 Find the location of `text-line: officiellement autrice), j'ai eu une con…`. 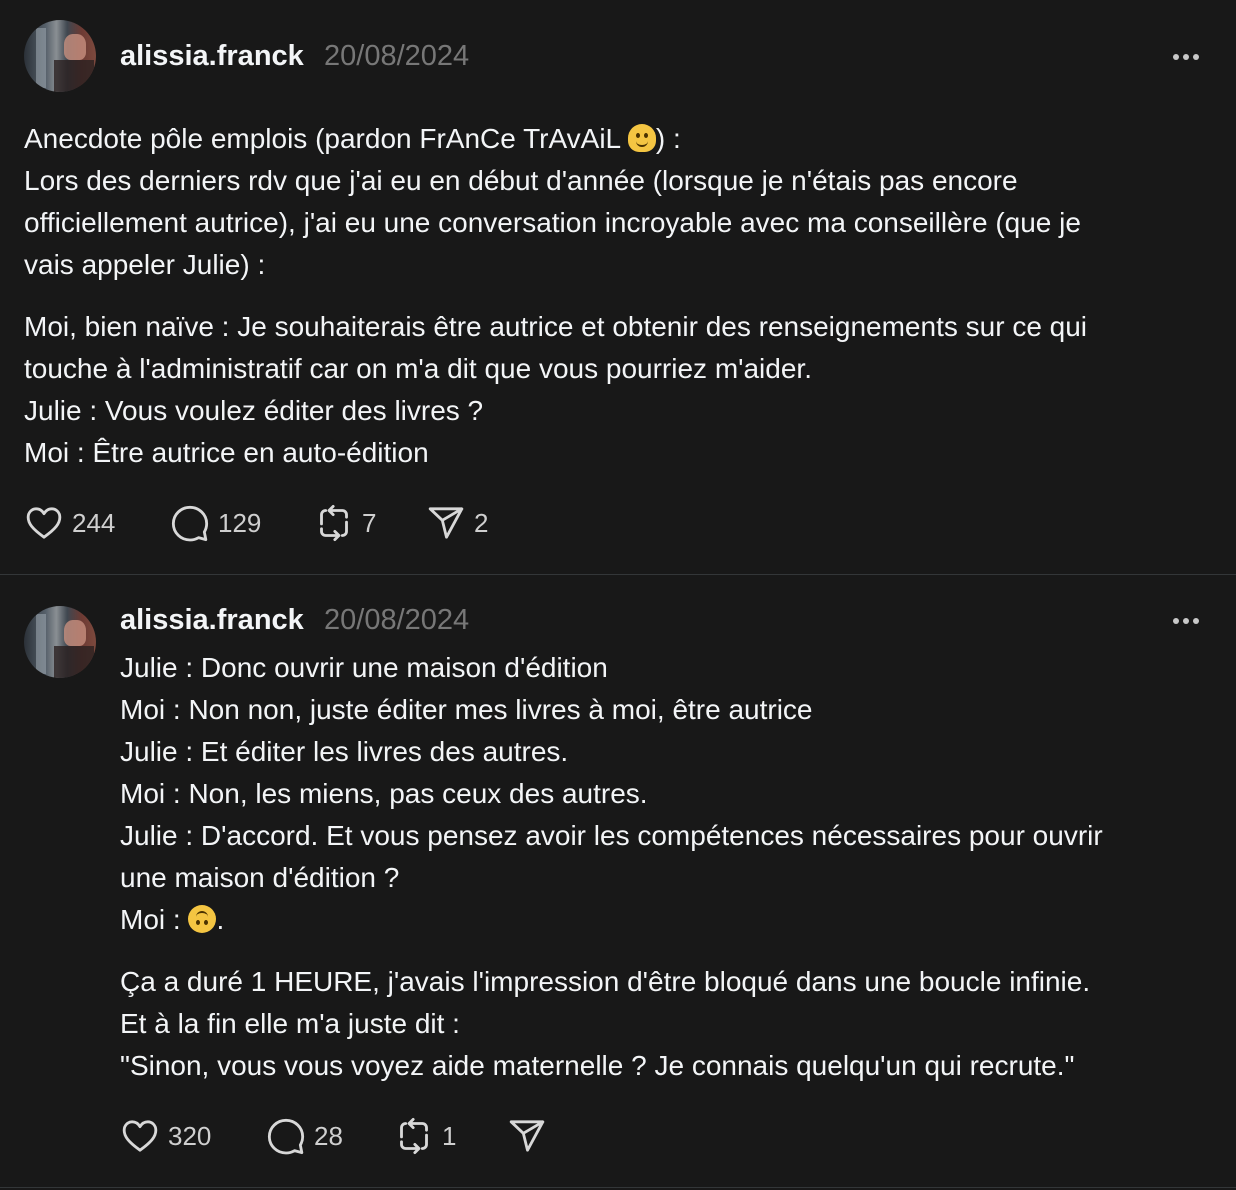

text-line: officiellement autrice), j'ai eu une con… is located at coordinates (552, 222).